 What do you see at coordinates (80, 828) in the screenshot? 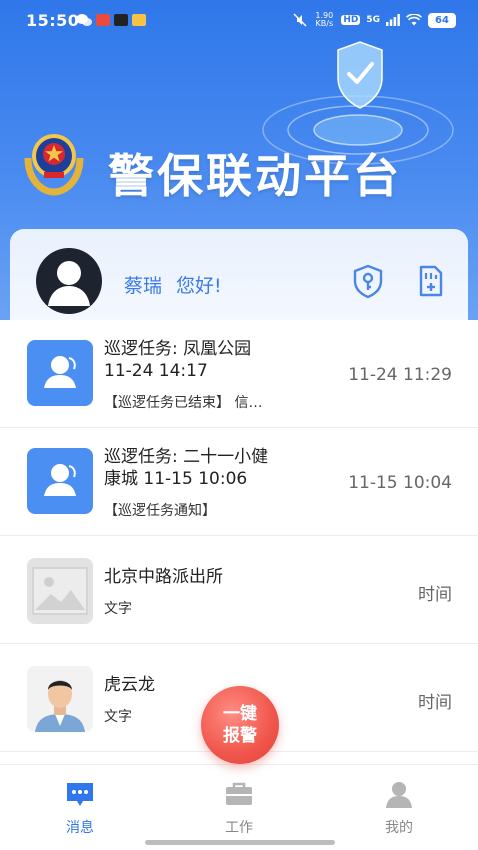
I see `tab-label: 消息` at bounding box center [80, 828].